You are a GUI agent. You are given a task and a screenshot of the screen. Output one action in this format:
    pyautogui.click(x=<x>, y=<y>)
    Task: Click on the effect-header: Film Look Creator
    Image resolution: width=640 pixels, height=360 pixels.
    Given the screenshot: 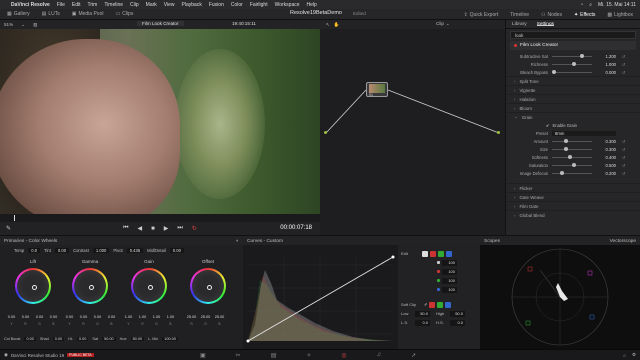 What is the action you would take?
    pyautogui.click(x=573, y=45)
    